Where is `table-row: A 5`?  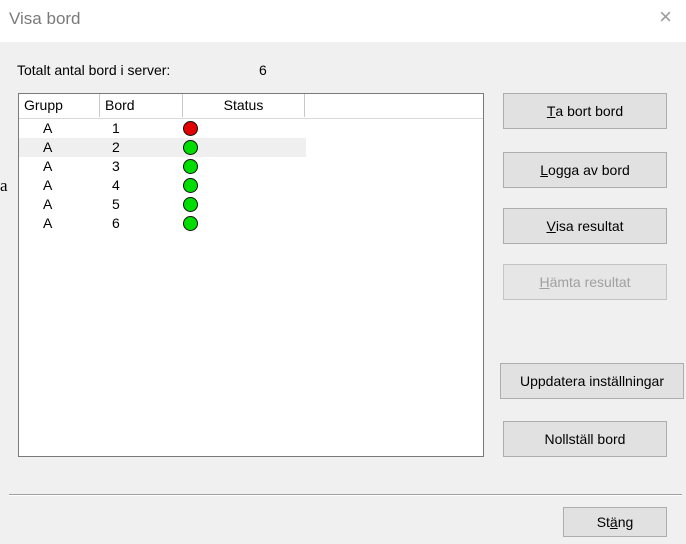
table-row: A 5 is located at coordinates (251, 204).